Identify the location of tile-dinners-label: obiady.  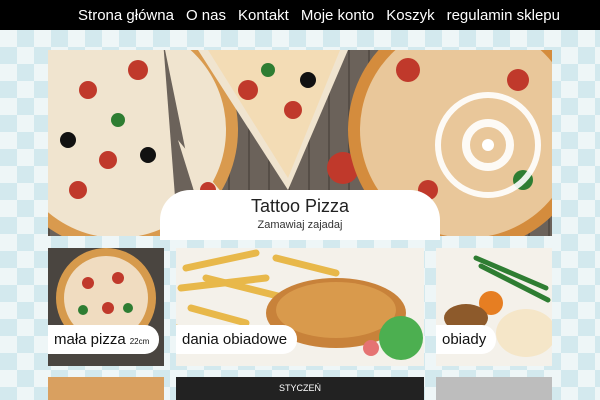
(466, 339).